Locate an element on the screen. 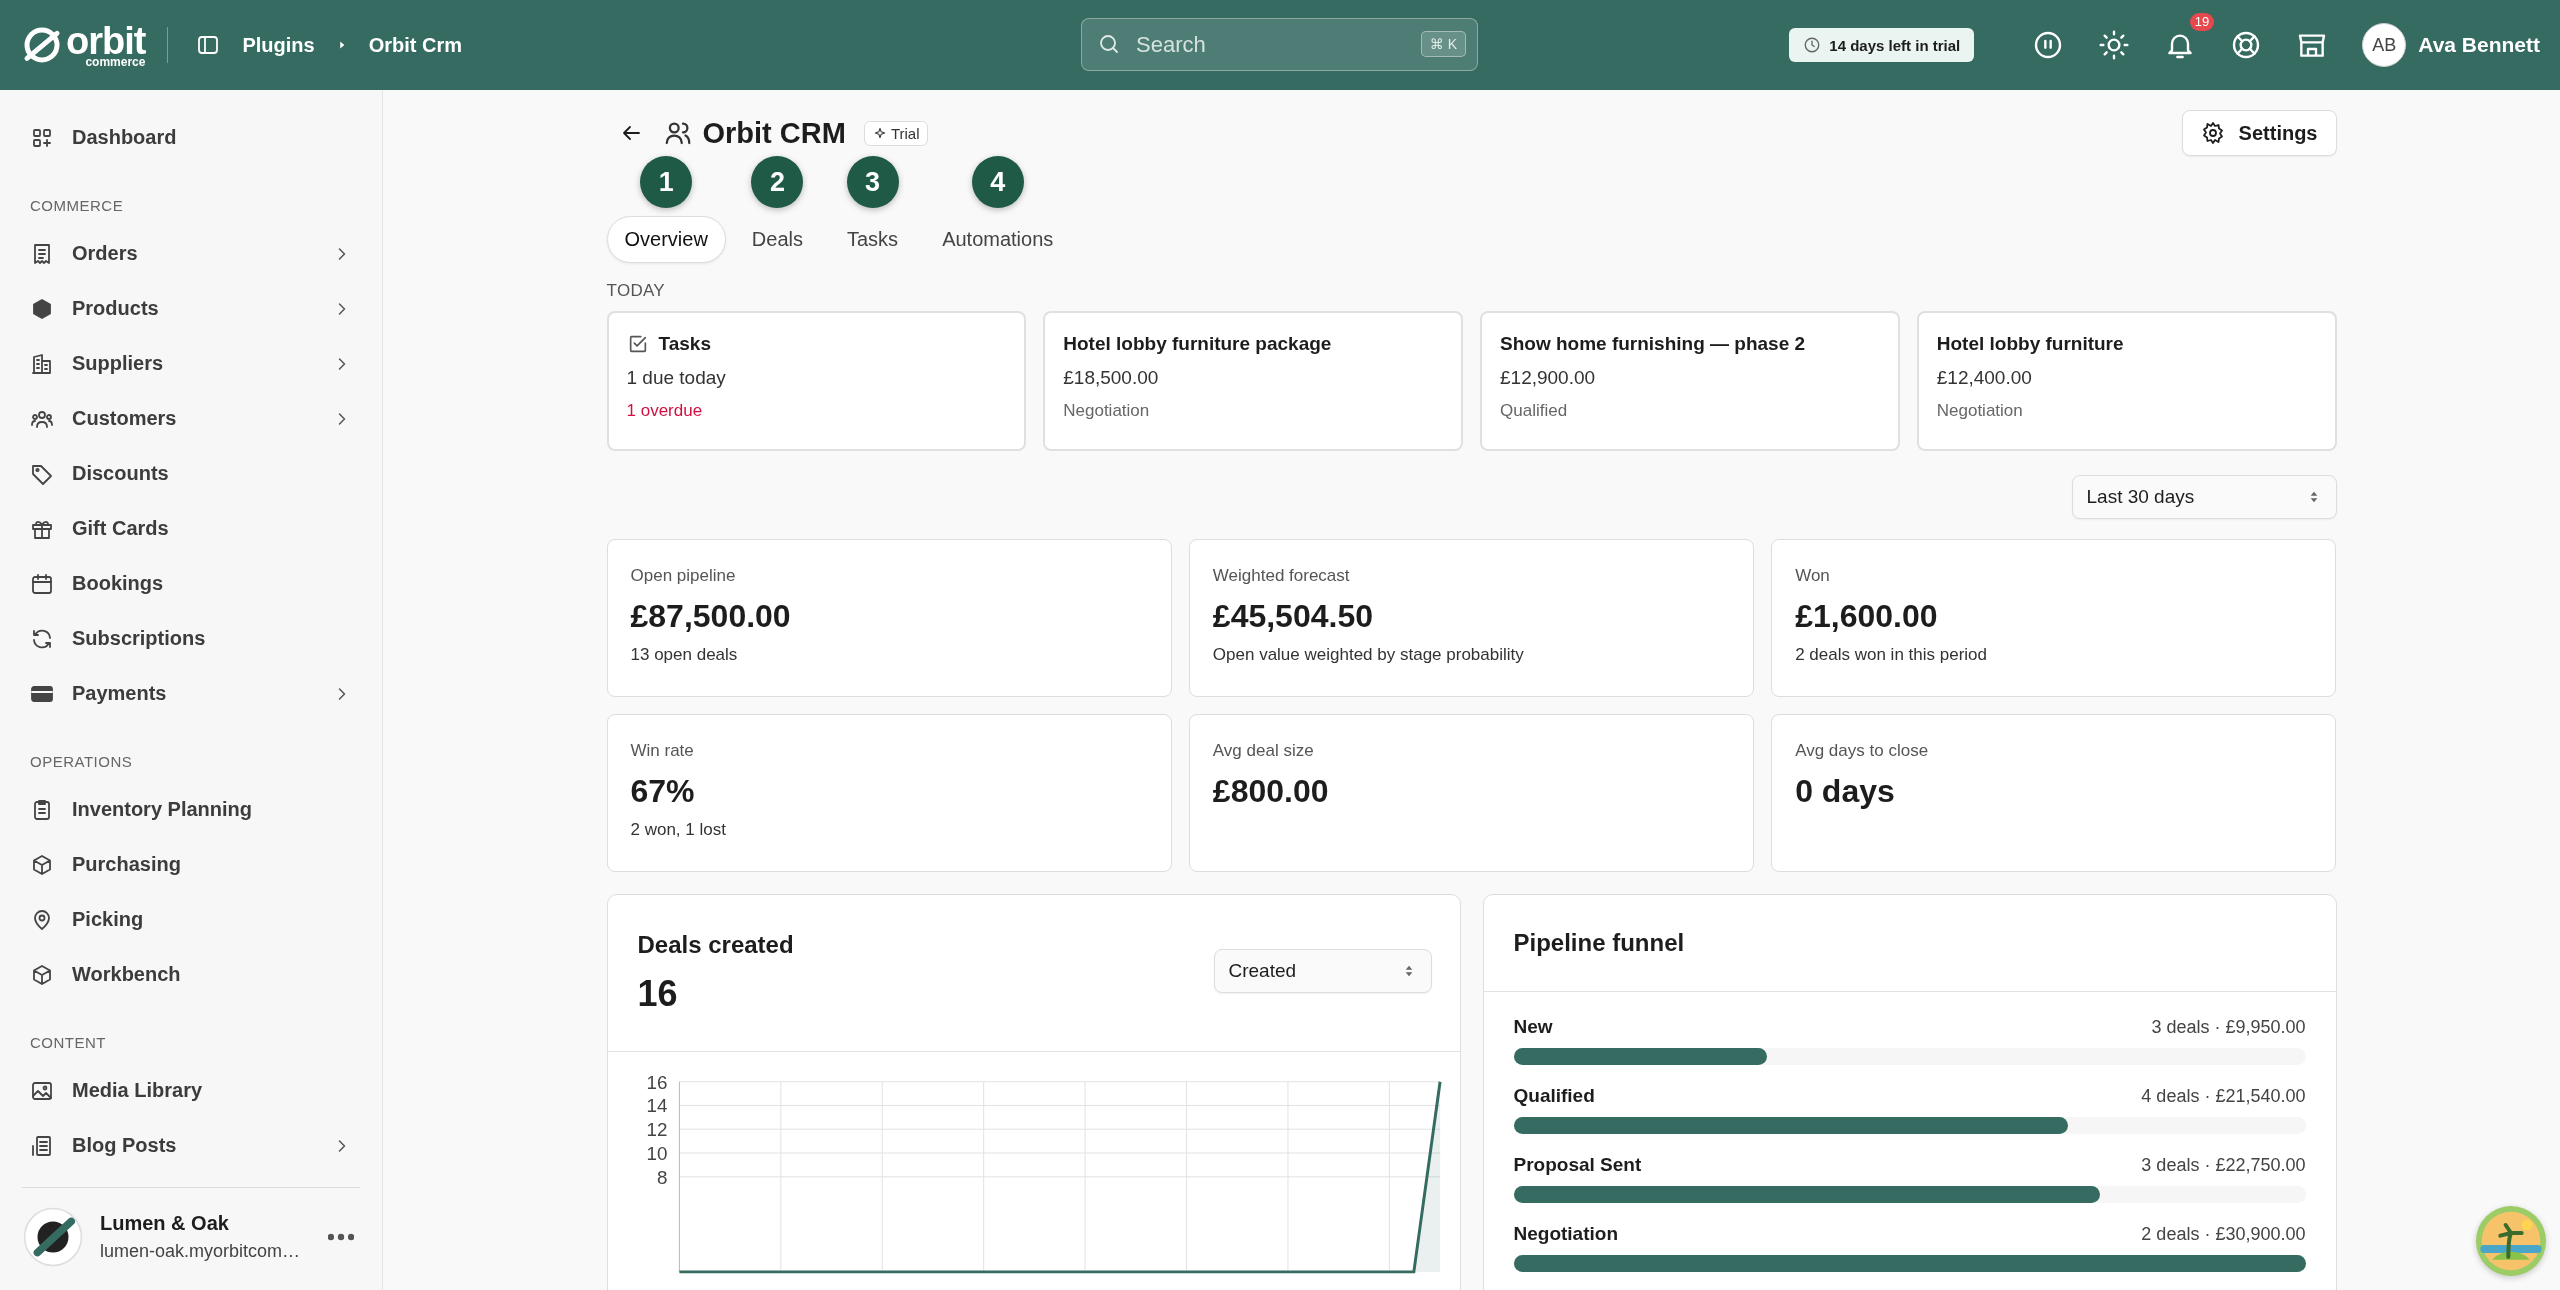 This screenshot has height=1290, width=2560. breadcrumb-link: Orbit Crm is located at coordinates (415, 45).